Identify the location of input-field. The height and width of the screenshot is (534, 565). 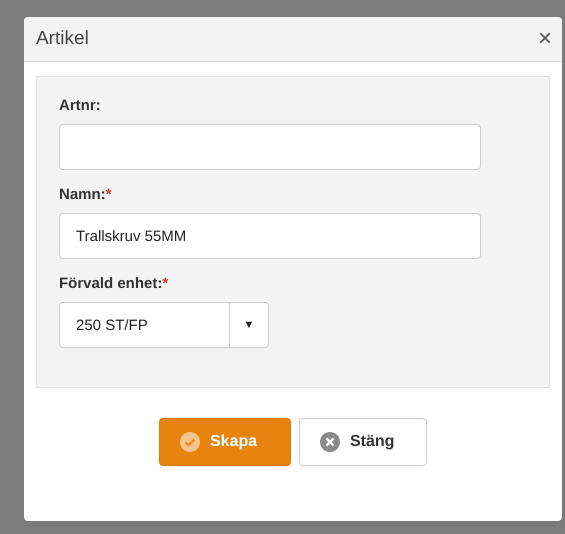
(270, 147).